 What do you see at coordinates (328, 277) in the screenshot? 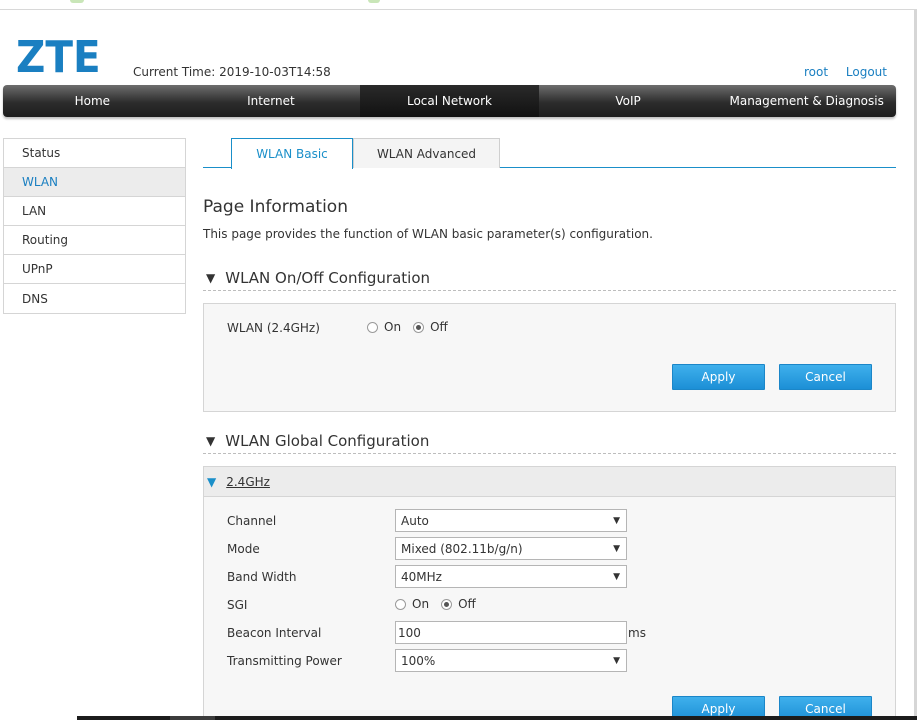
I see `section-title: WLAN On/Off Configuration` at bounding box center [328, 277].